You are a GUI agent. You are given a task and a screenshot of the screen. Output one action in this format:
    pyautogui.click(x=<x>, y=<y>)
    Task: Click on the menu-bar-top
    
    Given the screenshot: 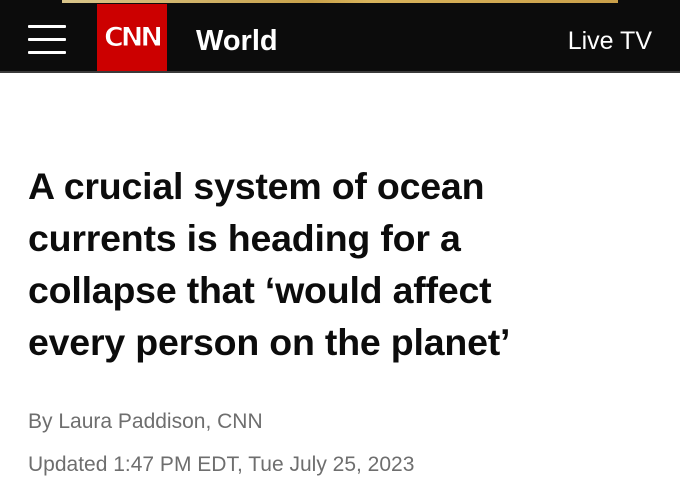 What is the action you would take?
    pyautogui.click(x=47, y=26)
    